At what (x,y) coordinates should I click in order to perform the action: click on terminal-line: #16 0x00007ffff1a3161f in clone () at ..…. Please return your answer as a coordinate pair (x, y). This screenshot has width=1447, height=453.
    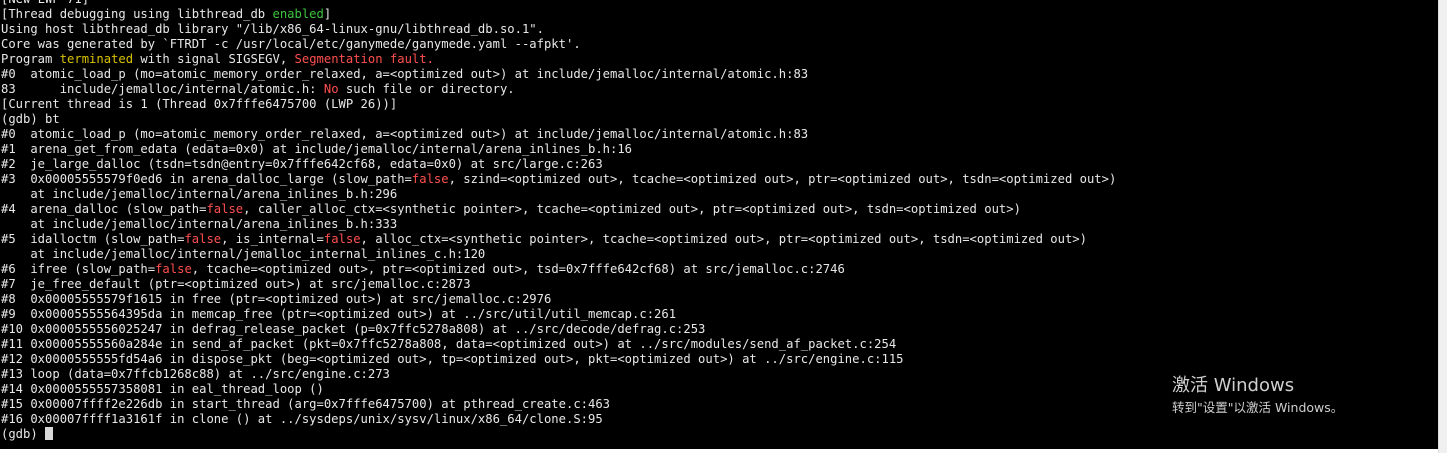
    Looking at the image, I should click on (558, 419).